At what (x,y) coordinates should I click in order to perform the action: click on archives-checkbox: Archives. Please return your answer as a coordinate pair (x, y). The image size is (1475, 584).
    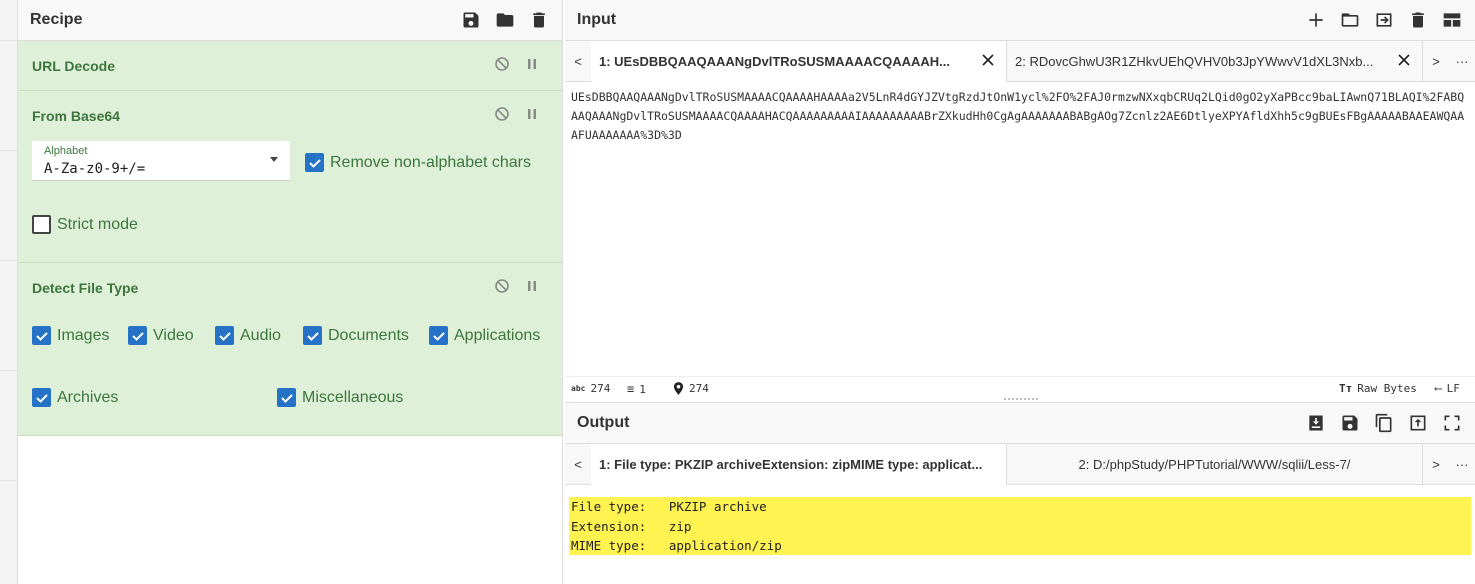
    Looking at the image, I should click on (75, 397).